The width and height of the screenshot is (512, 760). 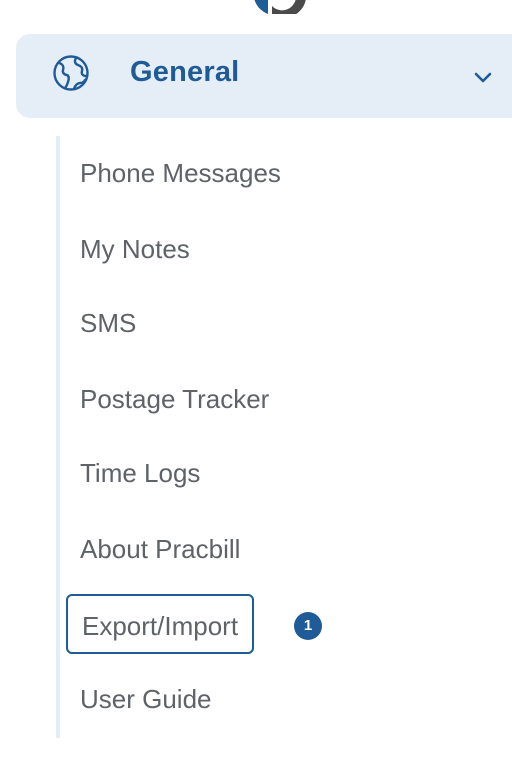 What do you see at coordinates (160, 624) in the screenshot?
I see `menu-item-export-import: Export/Import` at bounding box center [160, 624].